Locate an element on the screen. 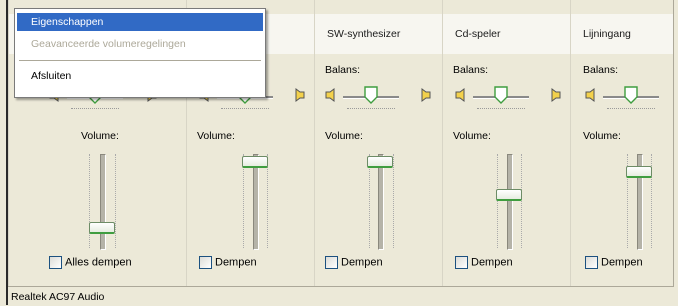 This screenshot has height=306, width=678. window-left-border is located at coordinates (4, 152).